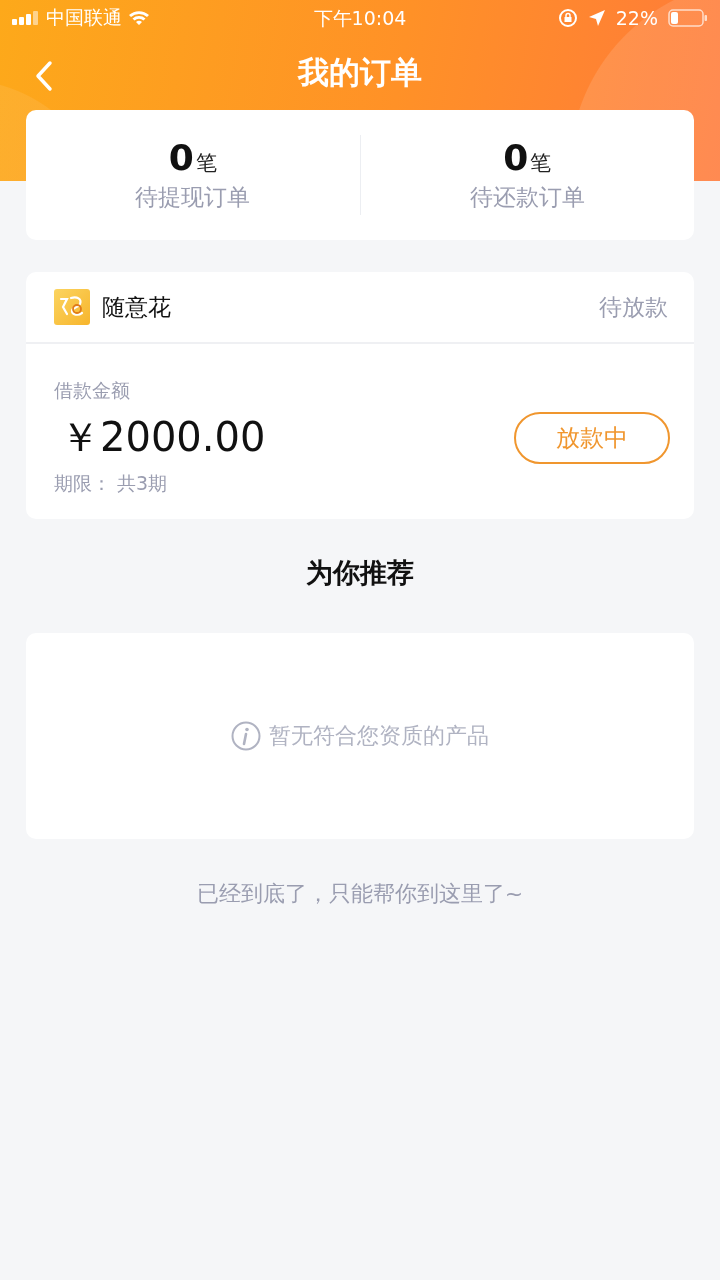  What do you see at coordinates (72, 307) in the screenshot?
I see `app-logo-icon` at bounding box center [72, 307].